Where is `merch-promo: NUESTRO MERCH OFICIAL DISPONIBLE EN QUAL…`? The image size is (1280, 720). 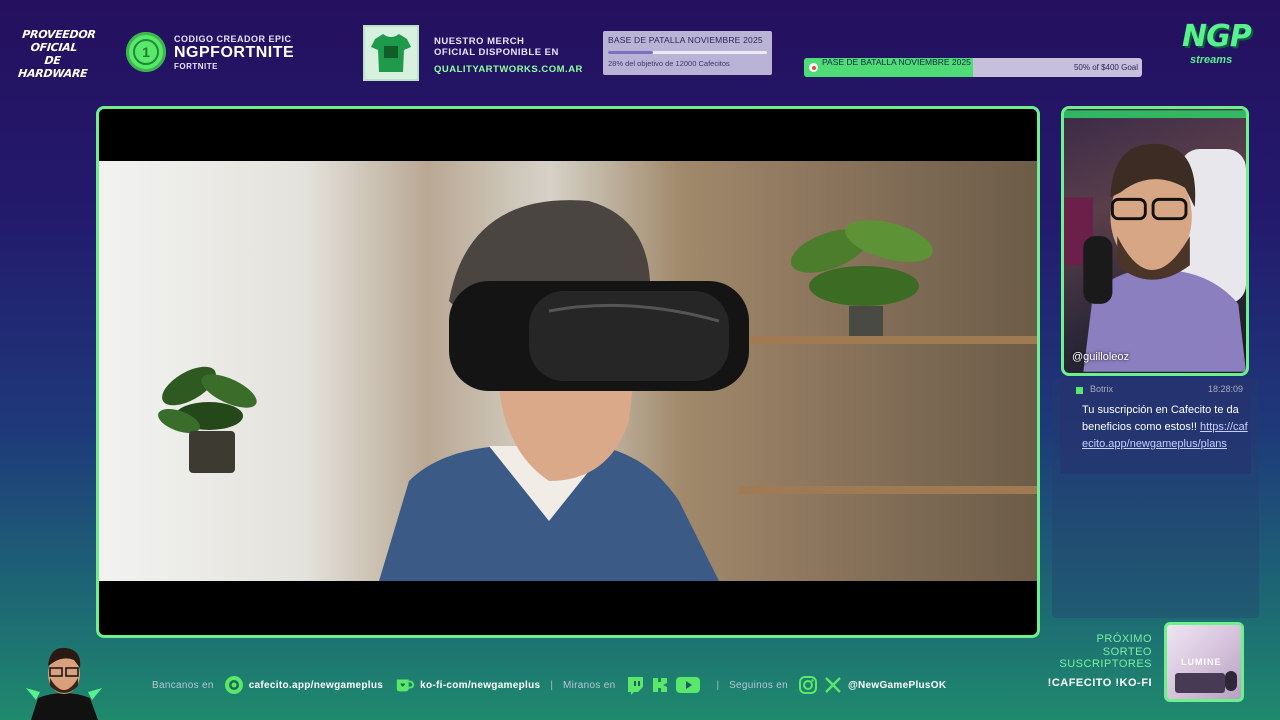
merch-promo: NUESTRO MERCH OFICIAL DISPONIBLE EN QUAL… is located at coordinates (508, 55).